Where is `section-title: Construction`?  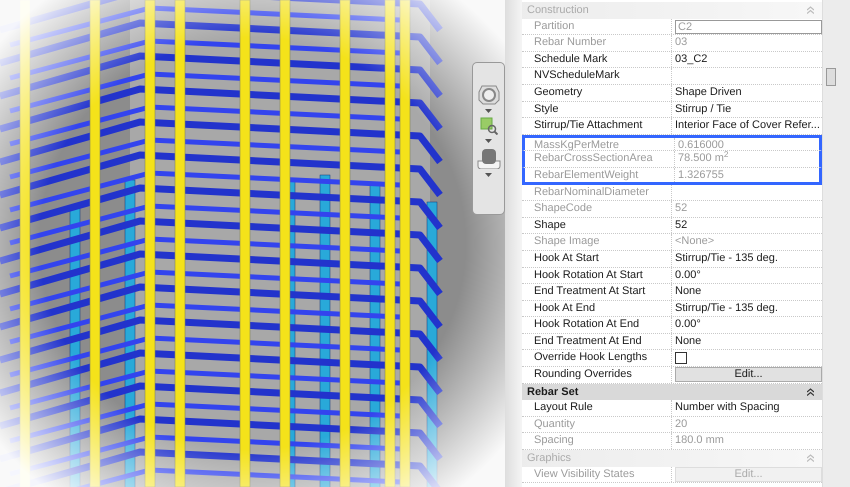 section-title: Construction is located at coordinates (558, 10).